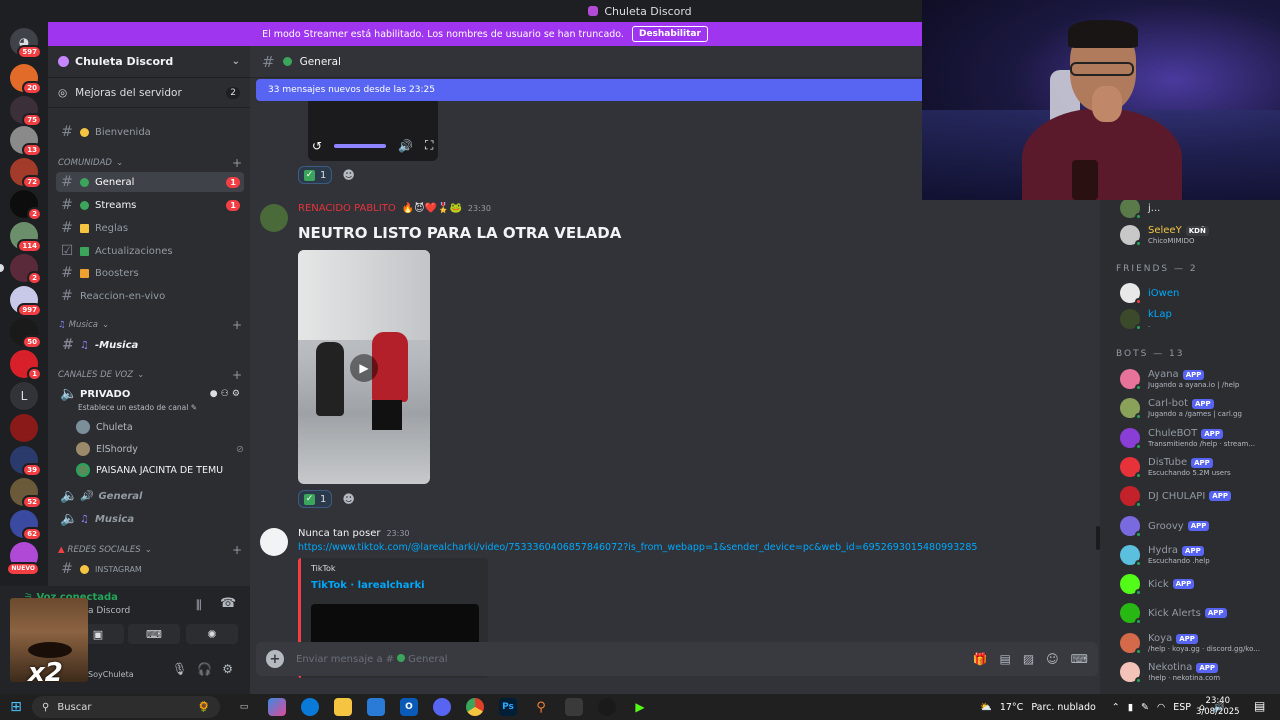 This screenshot has width=1280, height=720. What do you see at coordinates (149, 62) in the screenshot?
I see `guild-header: Chuleta Discord ⌄` at bounding box center [149, 62].